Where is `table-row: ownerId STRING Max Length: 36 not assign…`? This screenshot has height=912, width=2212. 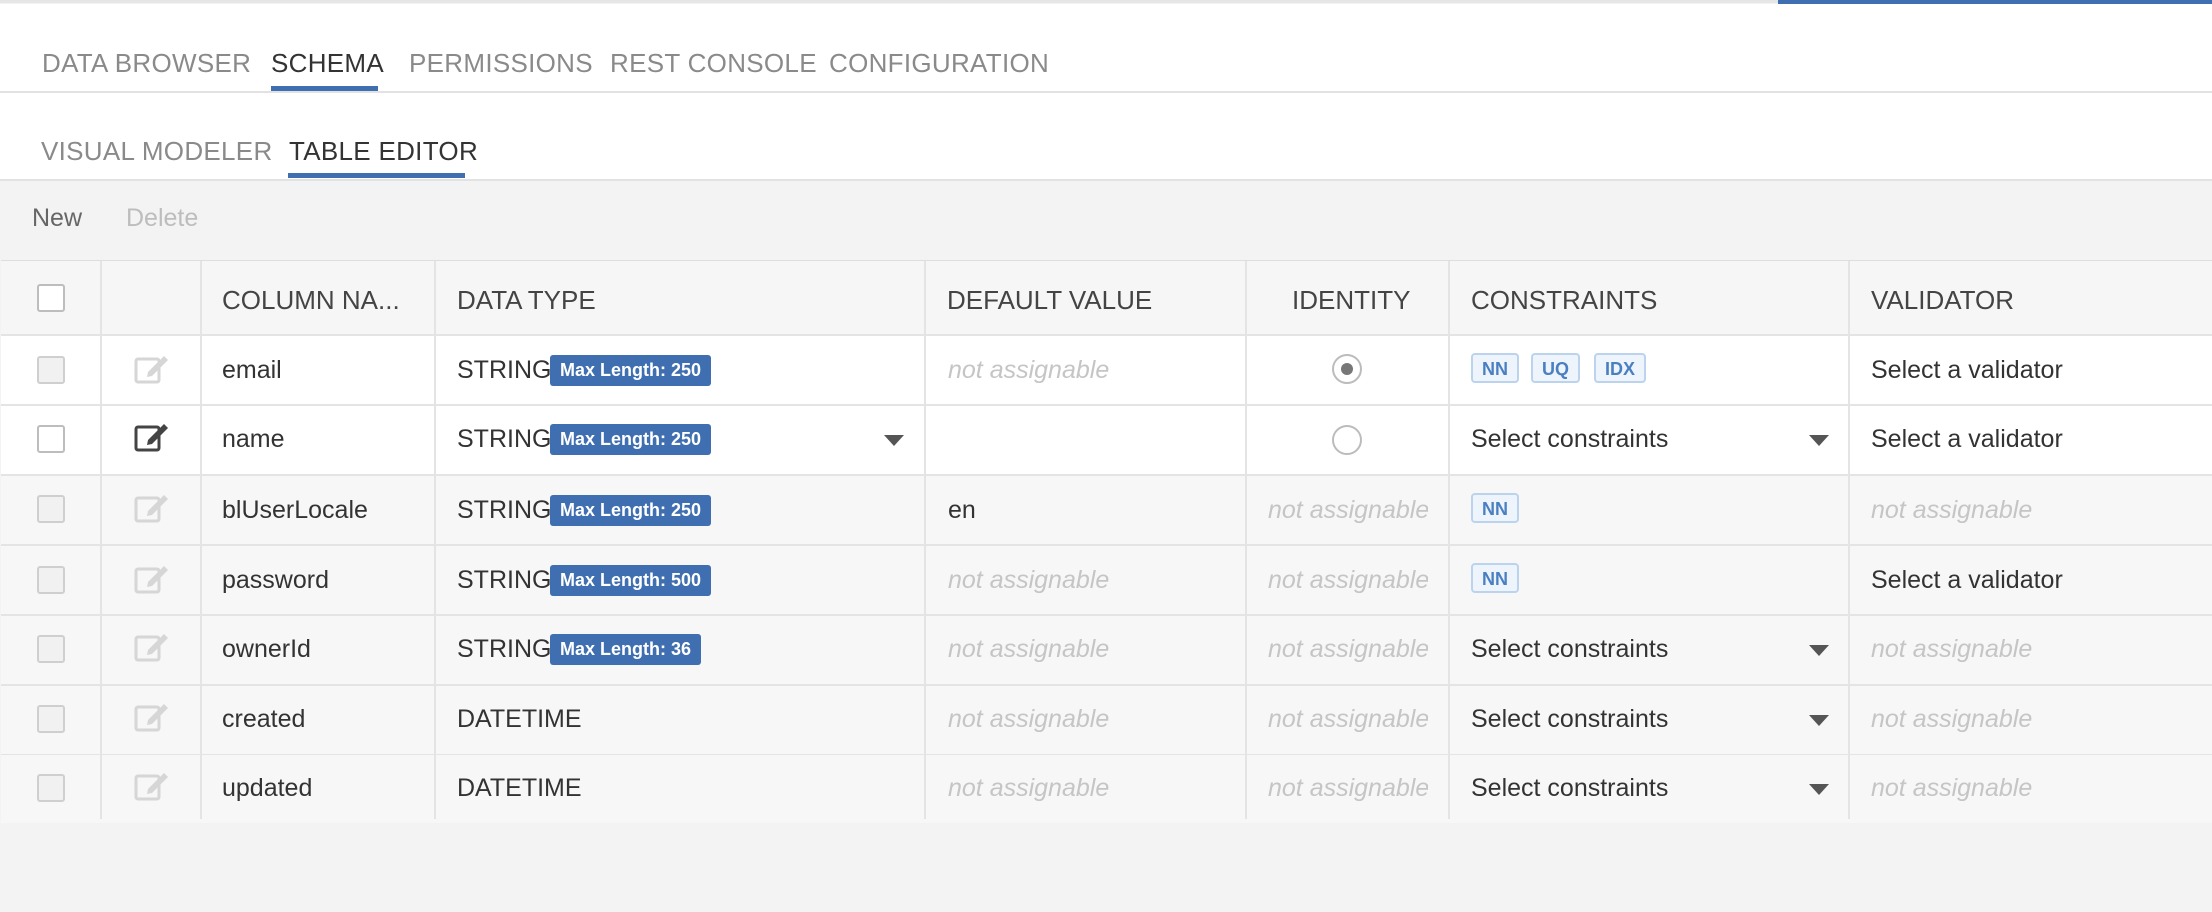
table-row: ownerId STRING Max Length: 36 not assign… is located at coordinates (1106, 651).